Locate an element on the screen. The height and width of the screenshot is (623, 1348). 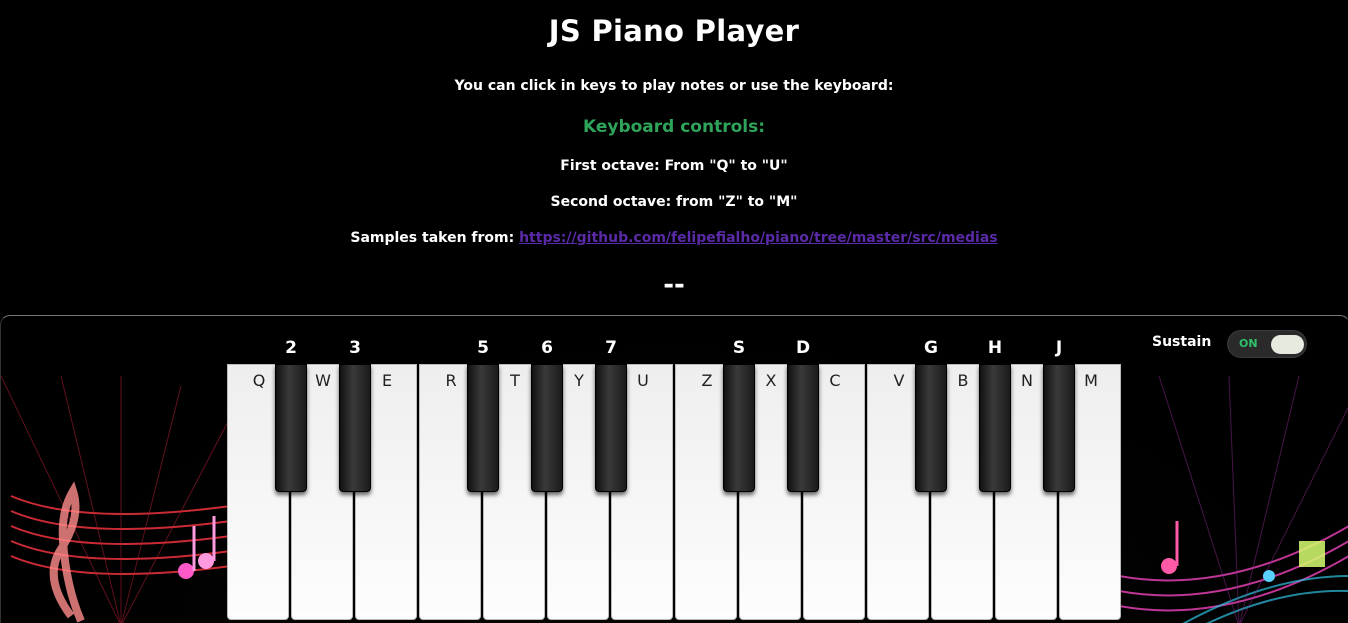
first-octave-text: First octave: From "Q" to "U" is located at coordinates (674, 166).